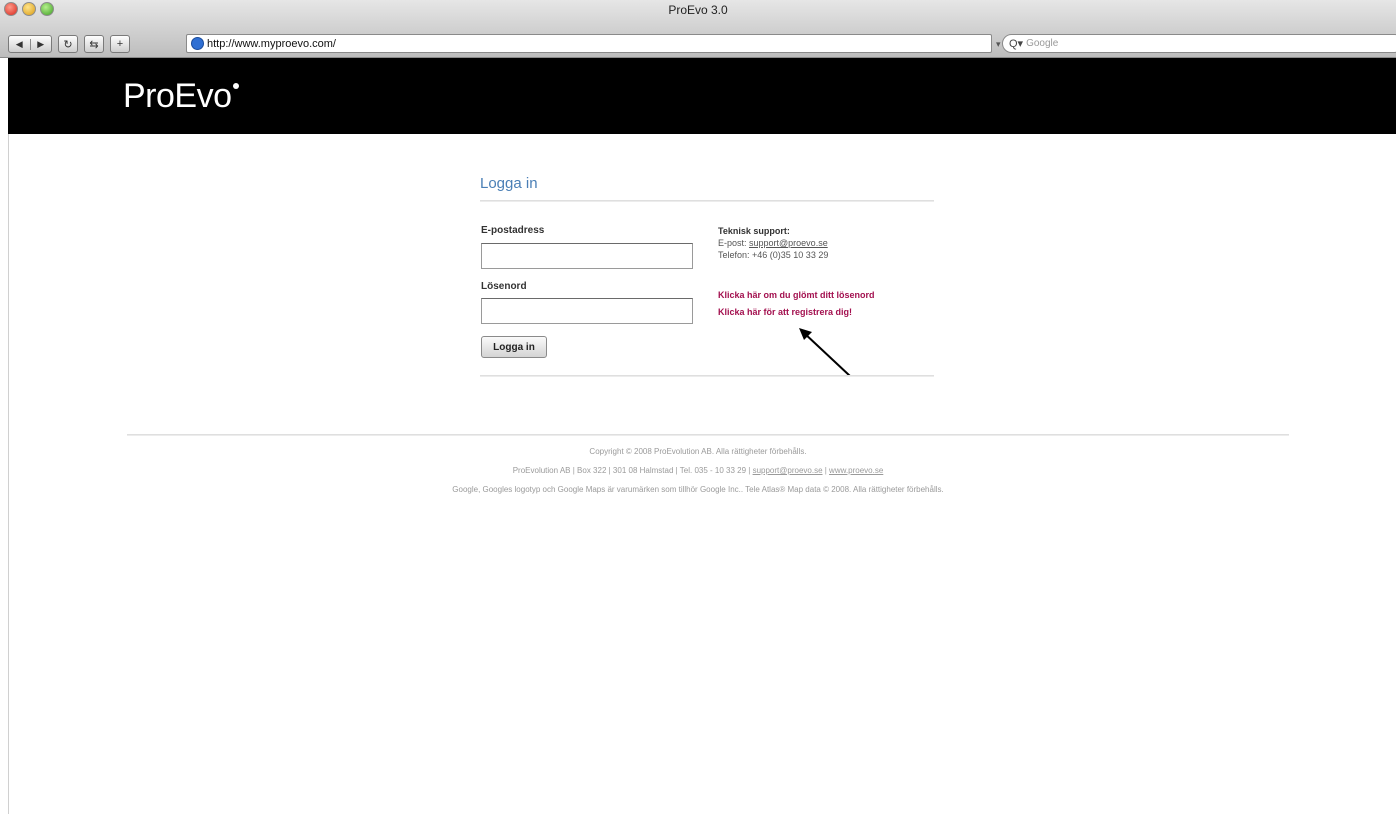 This screenshot has height=814, width=1396. I want to click on login-button: Logga in, so click(514, 347).